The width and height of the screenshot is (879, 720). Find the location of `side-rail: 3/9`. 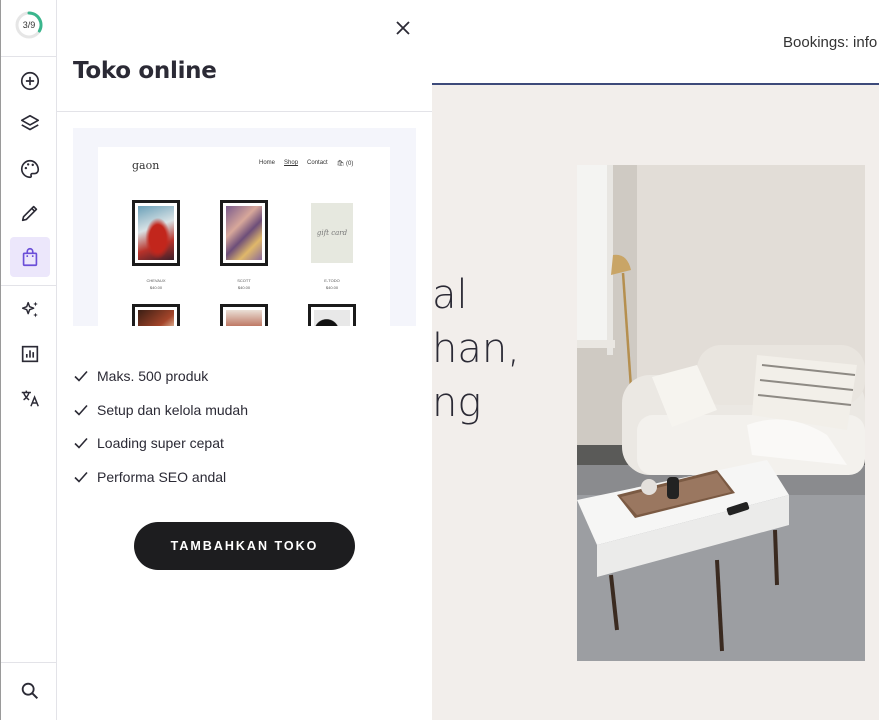

side-rail: 3/9 is located at coordinates (28, 360).